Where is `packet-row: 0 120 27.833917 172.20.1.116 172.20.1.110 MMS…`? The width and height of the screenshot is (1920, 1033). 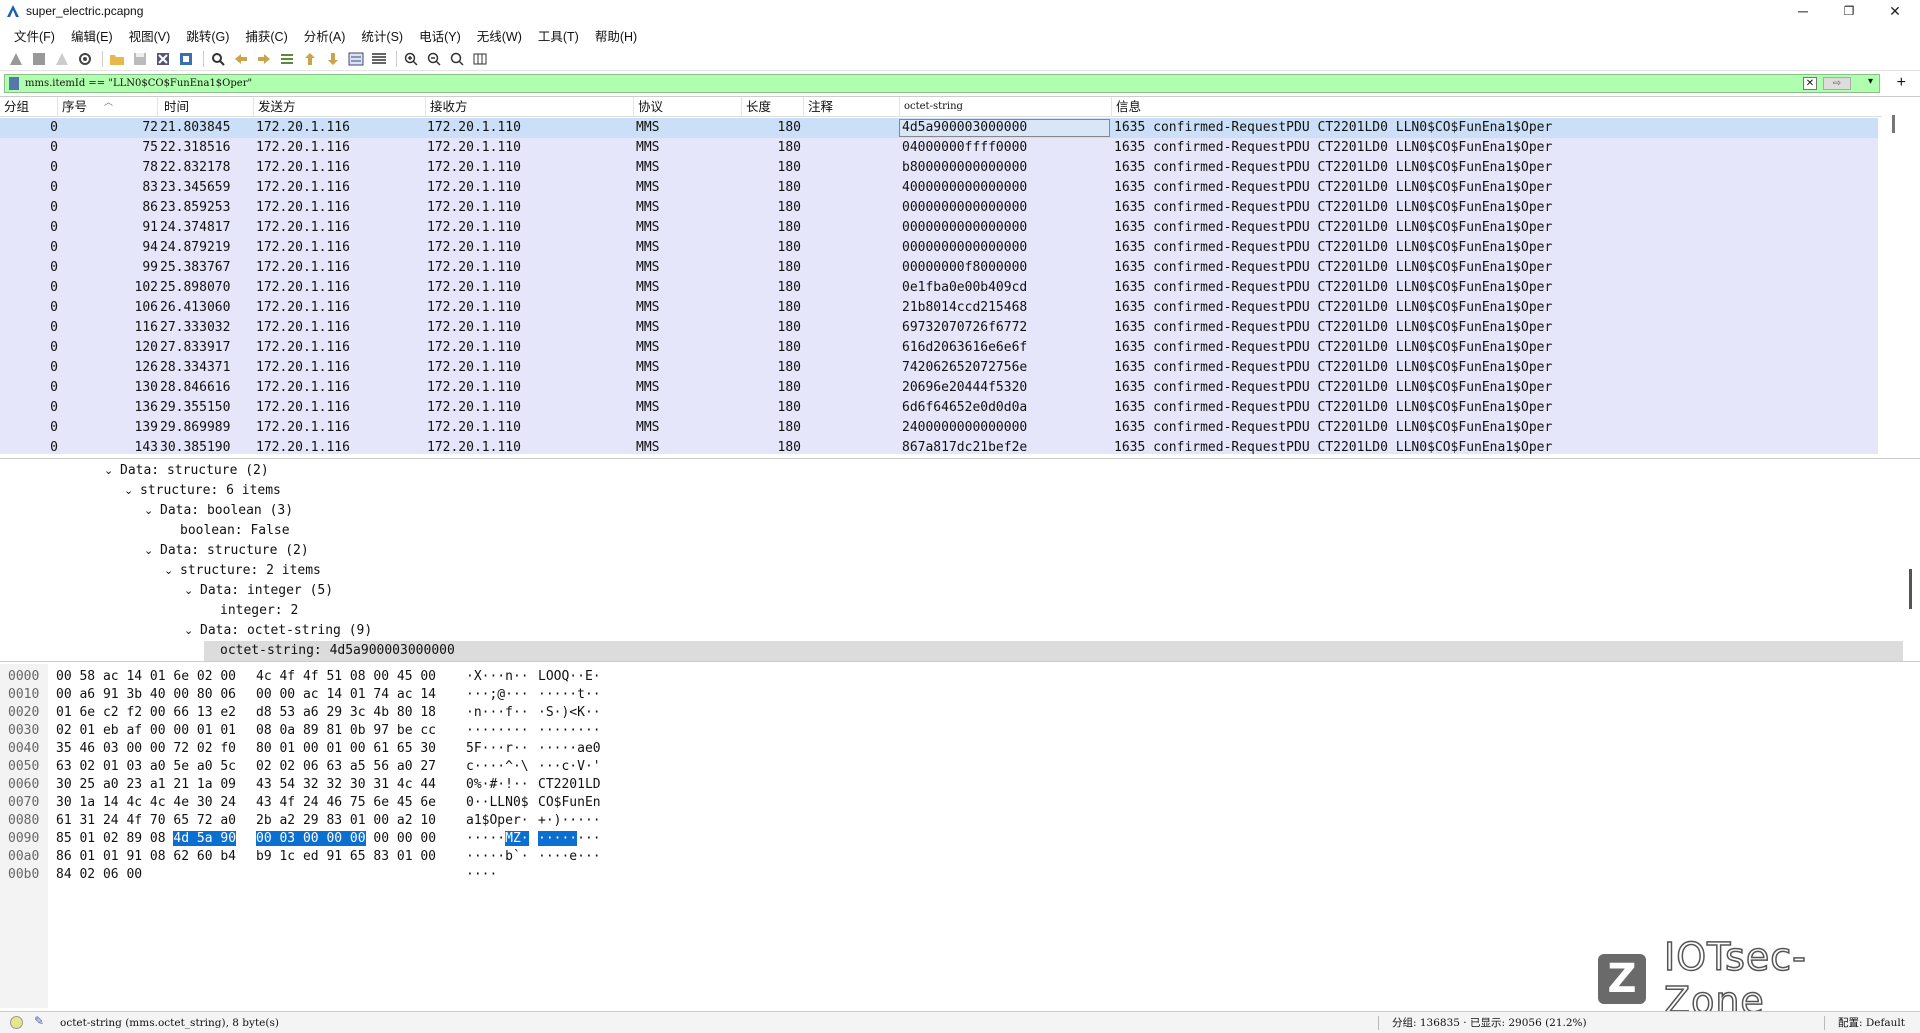 packet-row: 0 120 27.833917 172.20.1.116 172.20.1.110 MMS… is located at coordinates (939, 348).